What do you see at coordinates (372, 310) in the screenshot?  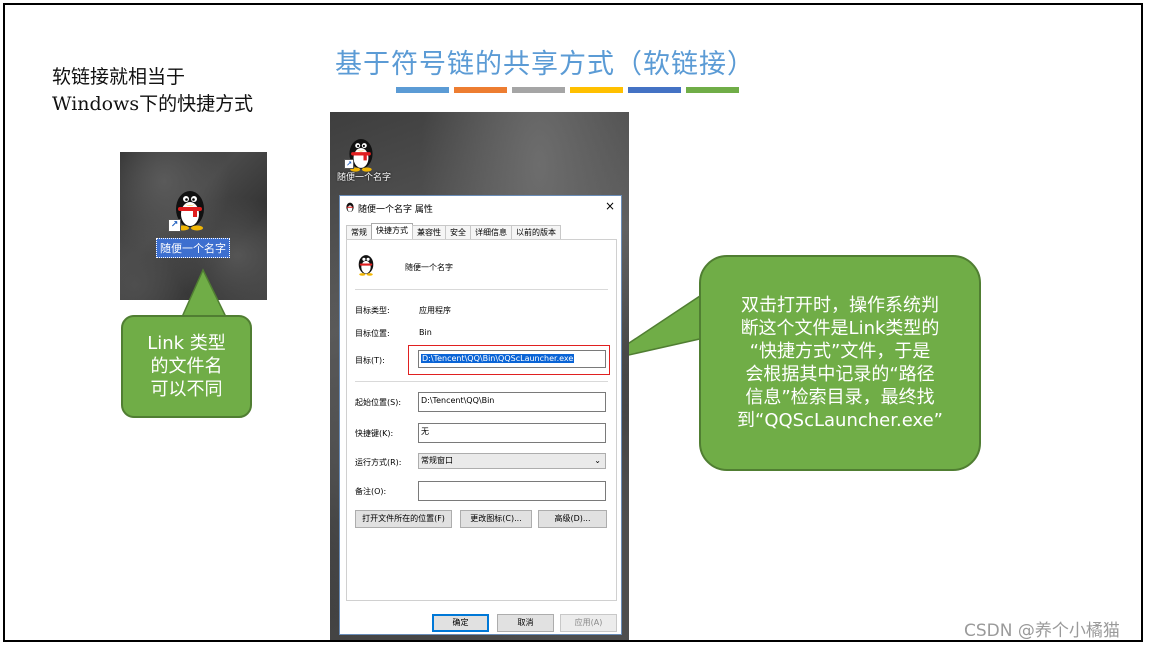 I see `target-type-label: 目标类型:` at bounding box center [372, 310].